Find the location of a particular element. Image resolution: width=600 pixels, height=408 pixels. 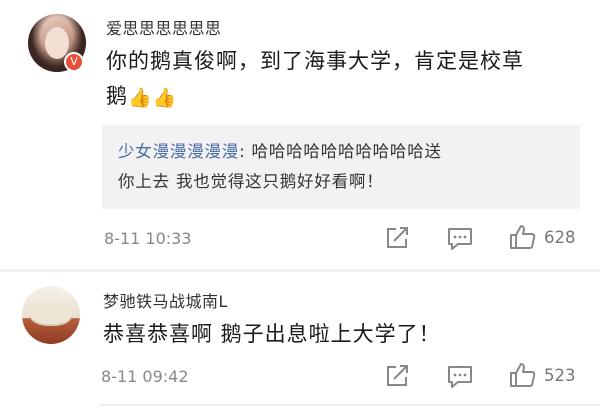

comment-text-tail: 鹅 is located at coordinates (117, 96).